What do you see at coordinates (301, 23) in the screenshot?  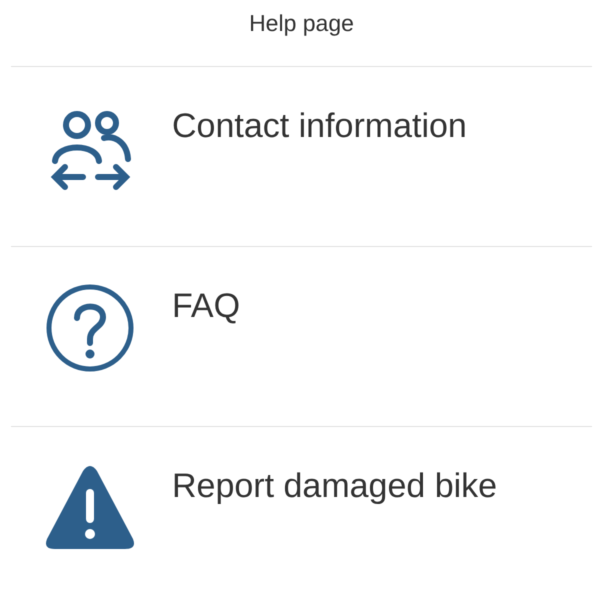 I see `page-title: Help page` at bounding box center [301, 23].